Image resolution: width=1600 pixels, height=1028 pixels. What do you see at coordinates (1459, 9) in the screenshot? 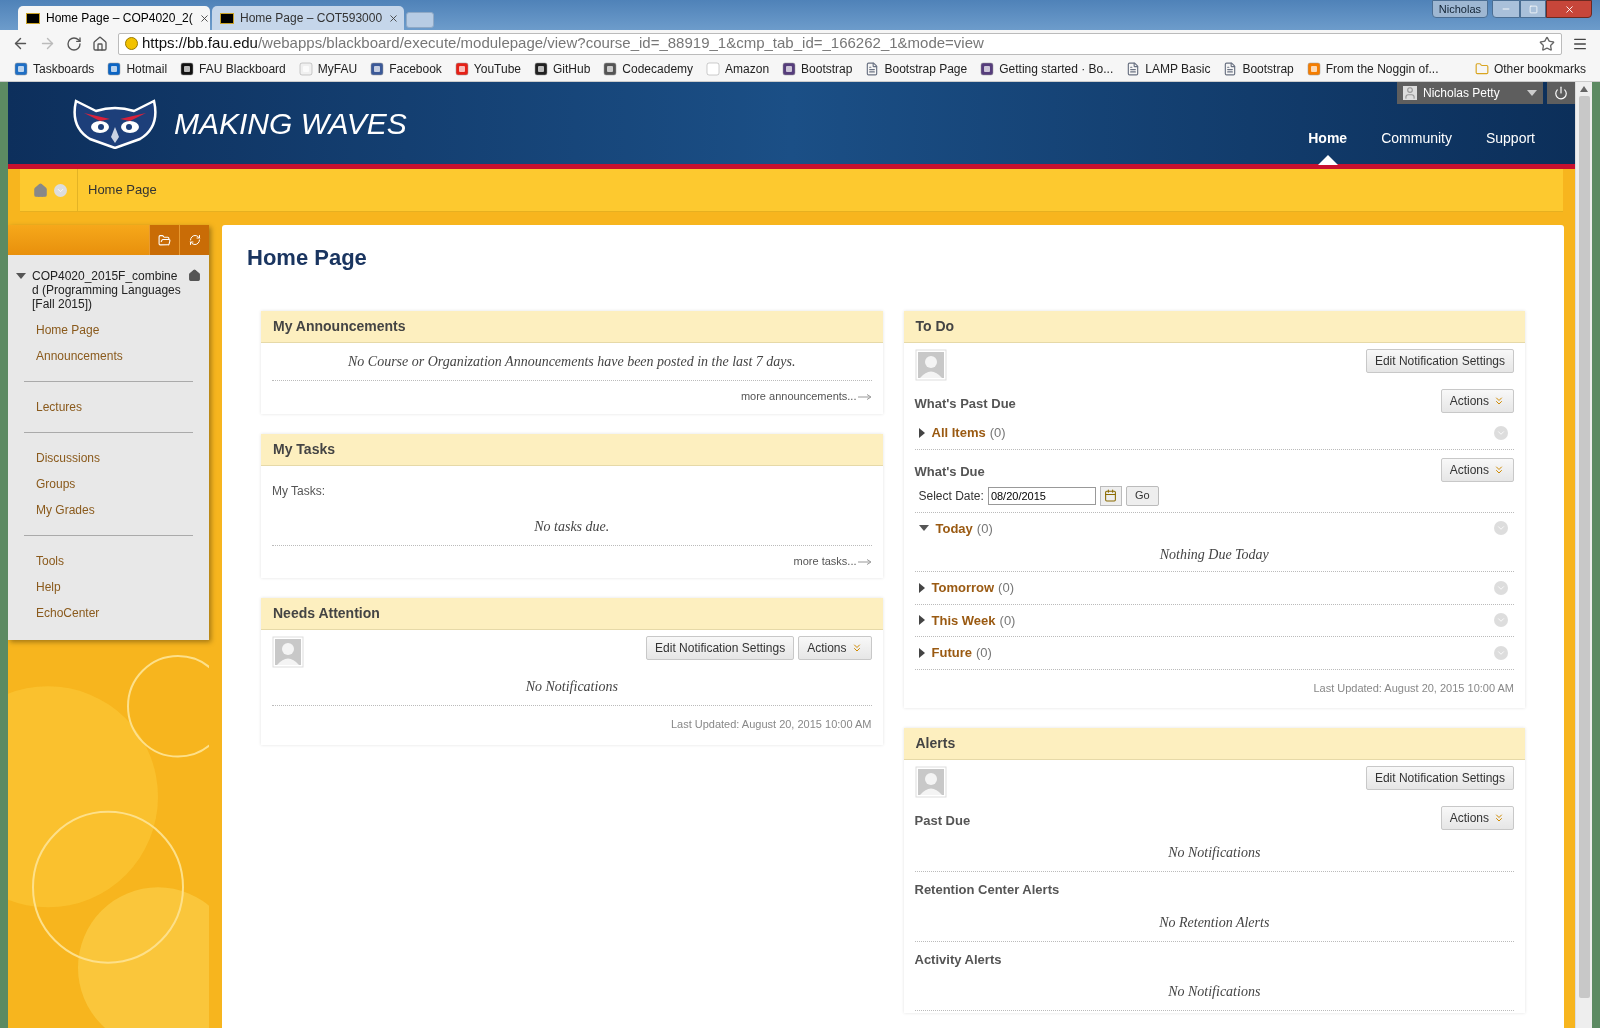
I see `profile-button: Nicholas` at bounding box center [1459, 9].